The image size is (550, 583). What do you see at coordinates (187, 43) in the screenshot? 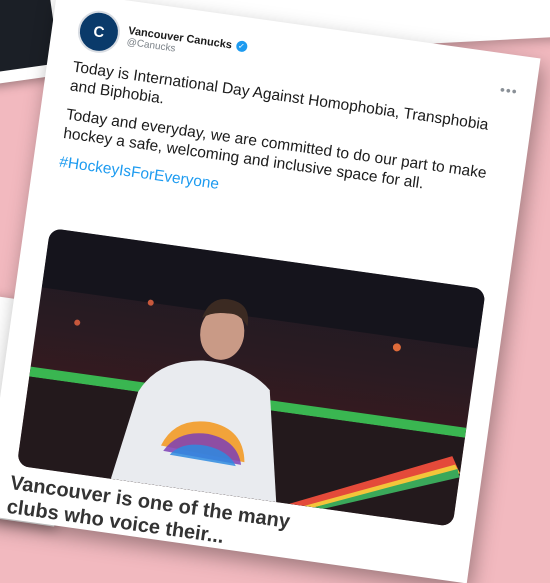
I see `author-names: Vancouver Canucks ✓ @Canucks` at bounding box center [187, 43].